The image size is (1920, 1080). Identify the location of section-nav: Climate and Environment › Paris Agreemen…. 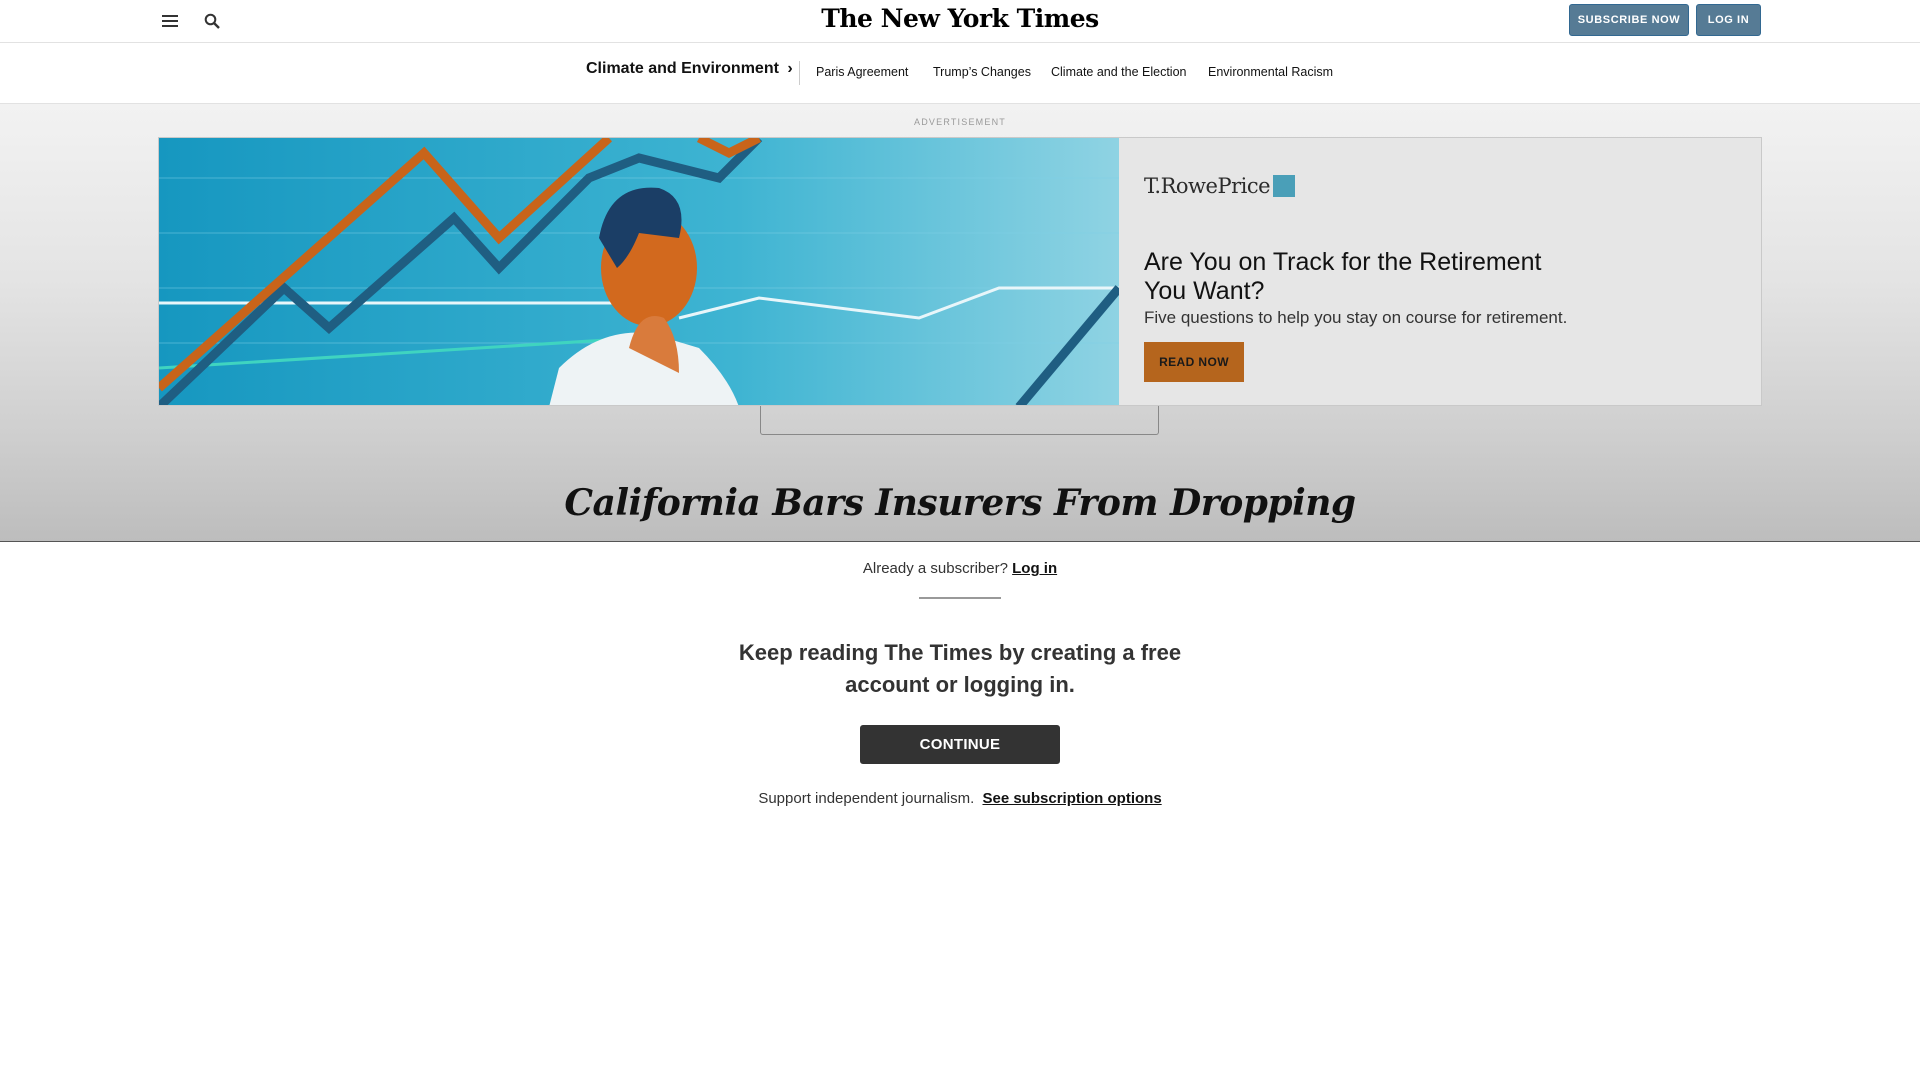
(960, 73).